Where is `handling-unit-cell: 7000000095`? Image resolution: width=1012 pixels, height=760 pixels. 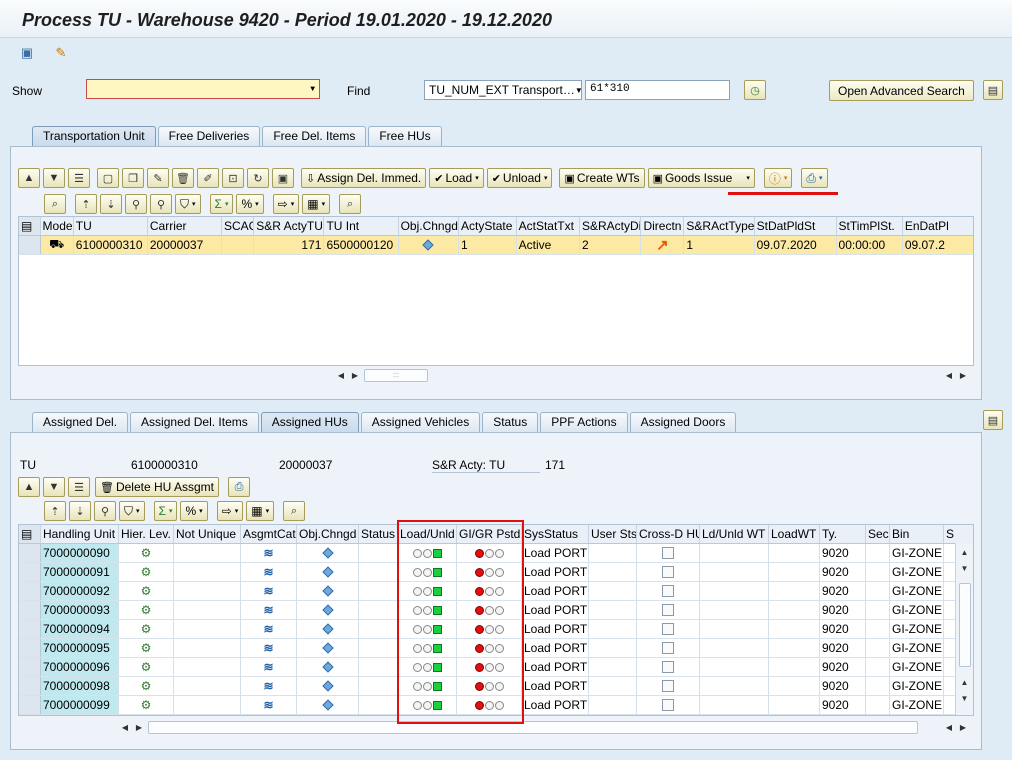
handling-unit-cell: 7000000095 is located at coordinates (80, 648).